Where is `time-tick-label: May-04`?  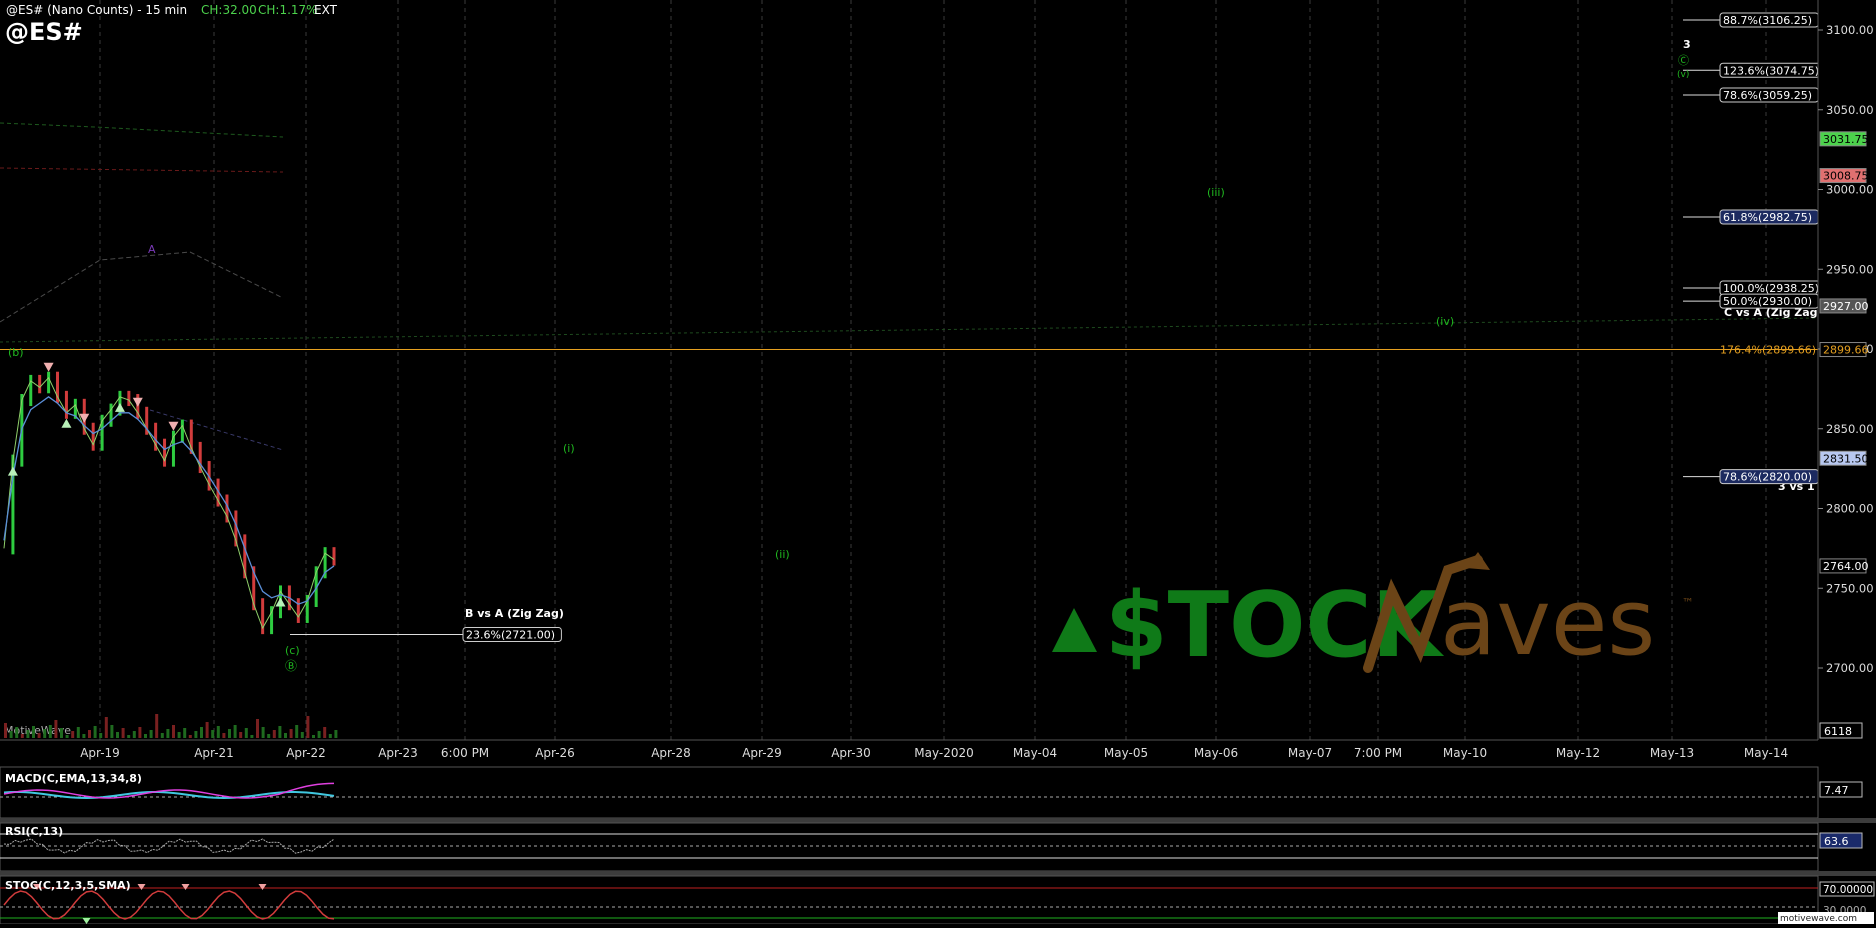 time-tick-label: May-04 is located at coordinates (1035, 753).